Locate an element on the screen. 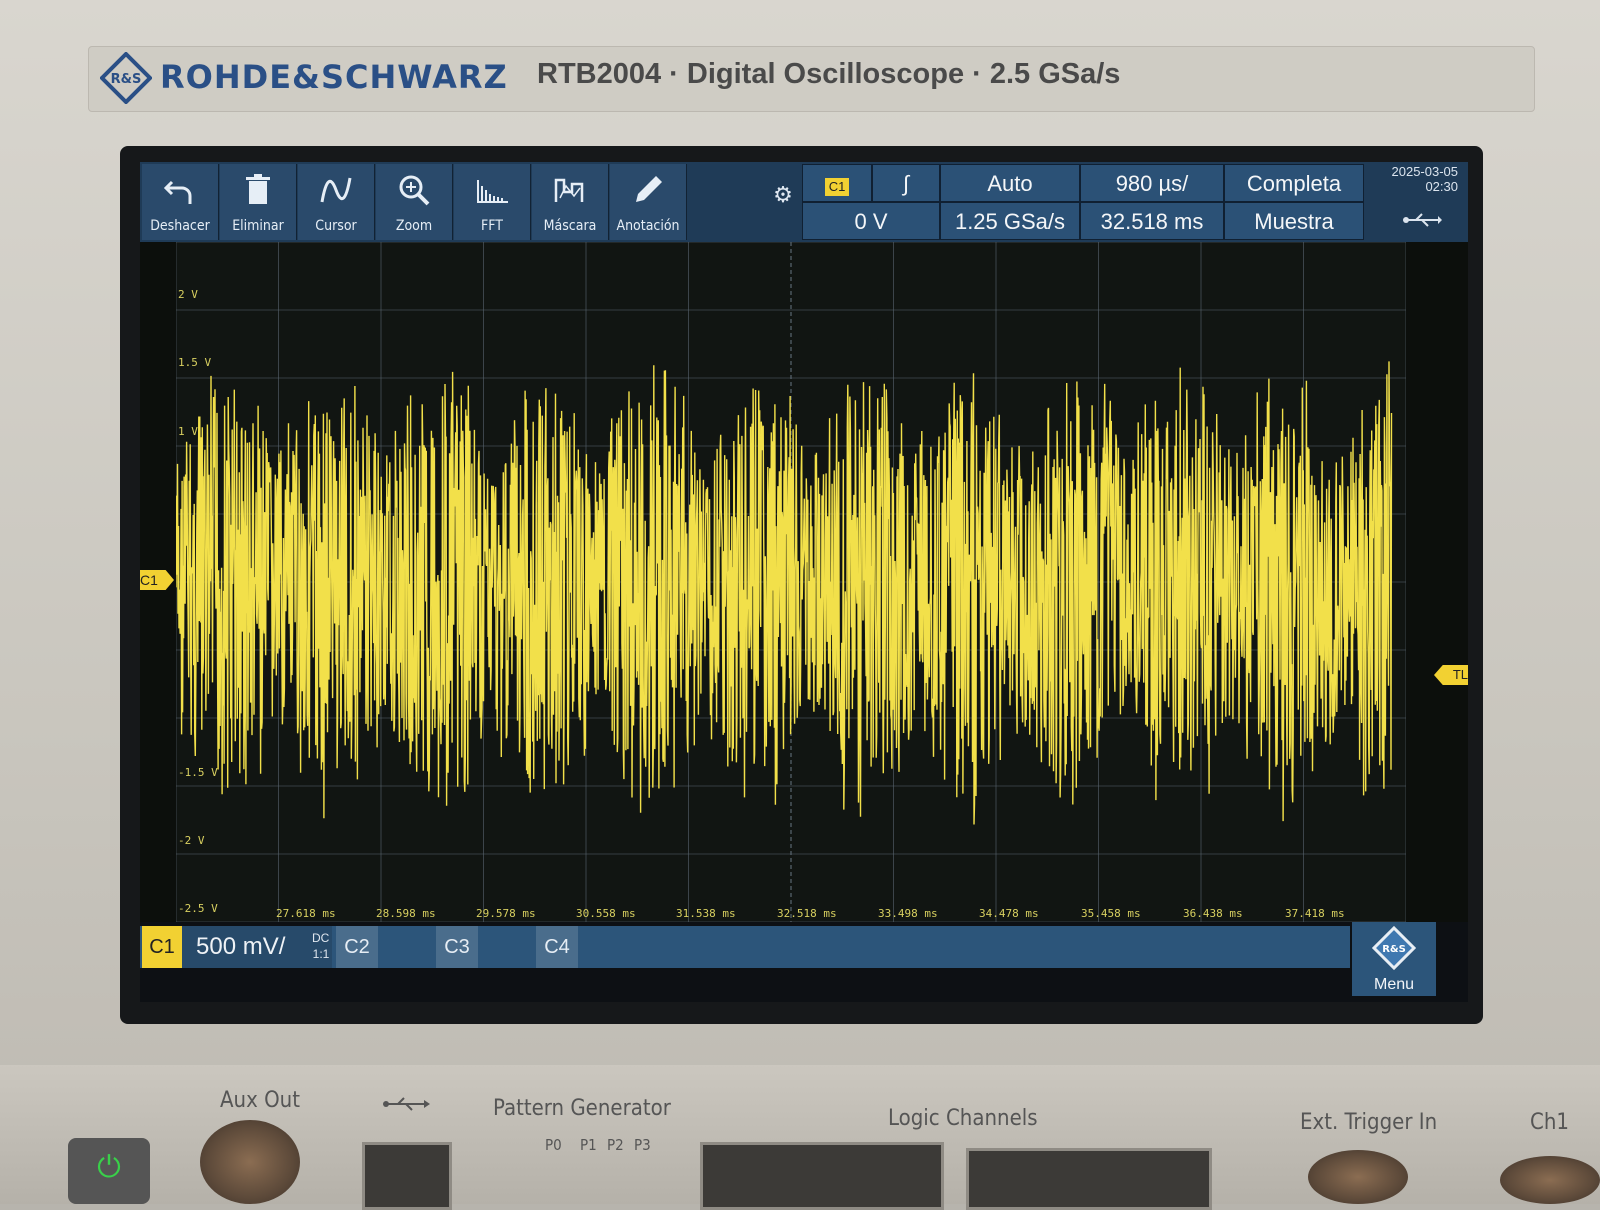 This screenshot has width=1600, height=1210. y-label-2v: 2 V is located at coordinates (188, 294).